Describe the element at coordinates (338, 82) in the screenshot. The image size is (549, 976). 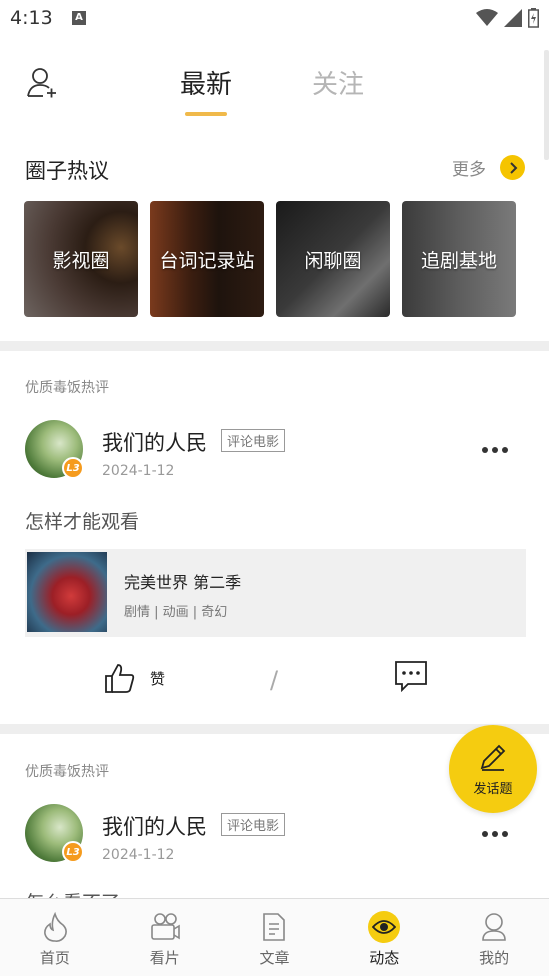
I see `tab-follow: 关注` at that location.